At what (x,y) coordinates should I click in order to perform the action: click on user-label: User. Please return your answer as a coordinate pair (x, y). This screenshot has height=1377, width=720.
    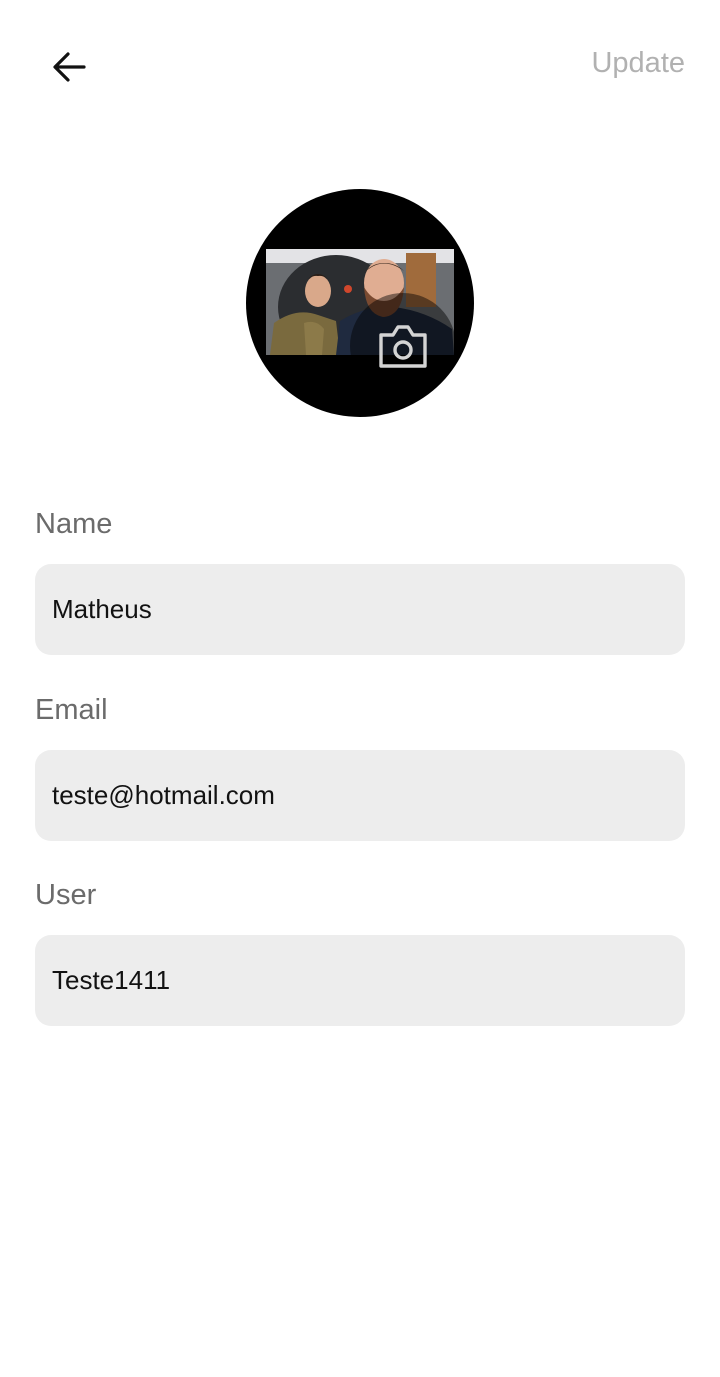
    Looking at the image, I should click on (66, 895).